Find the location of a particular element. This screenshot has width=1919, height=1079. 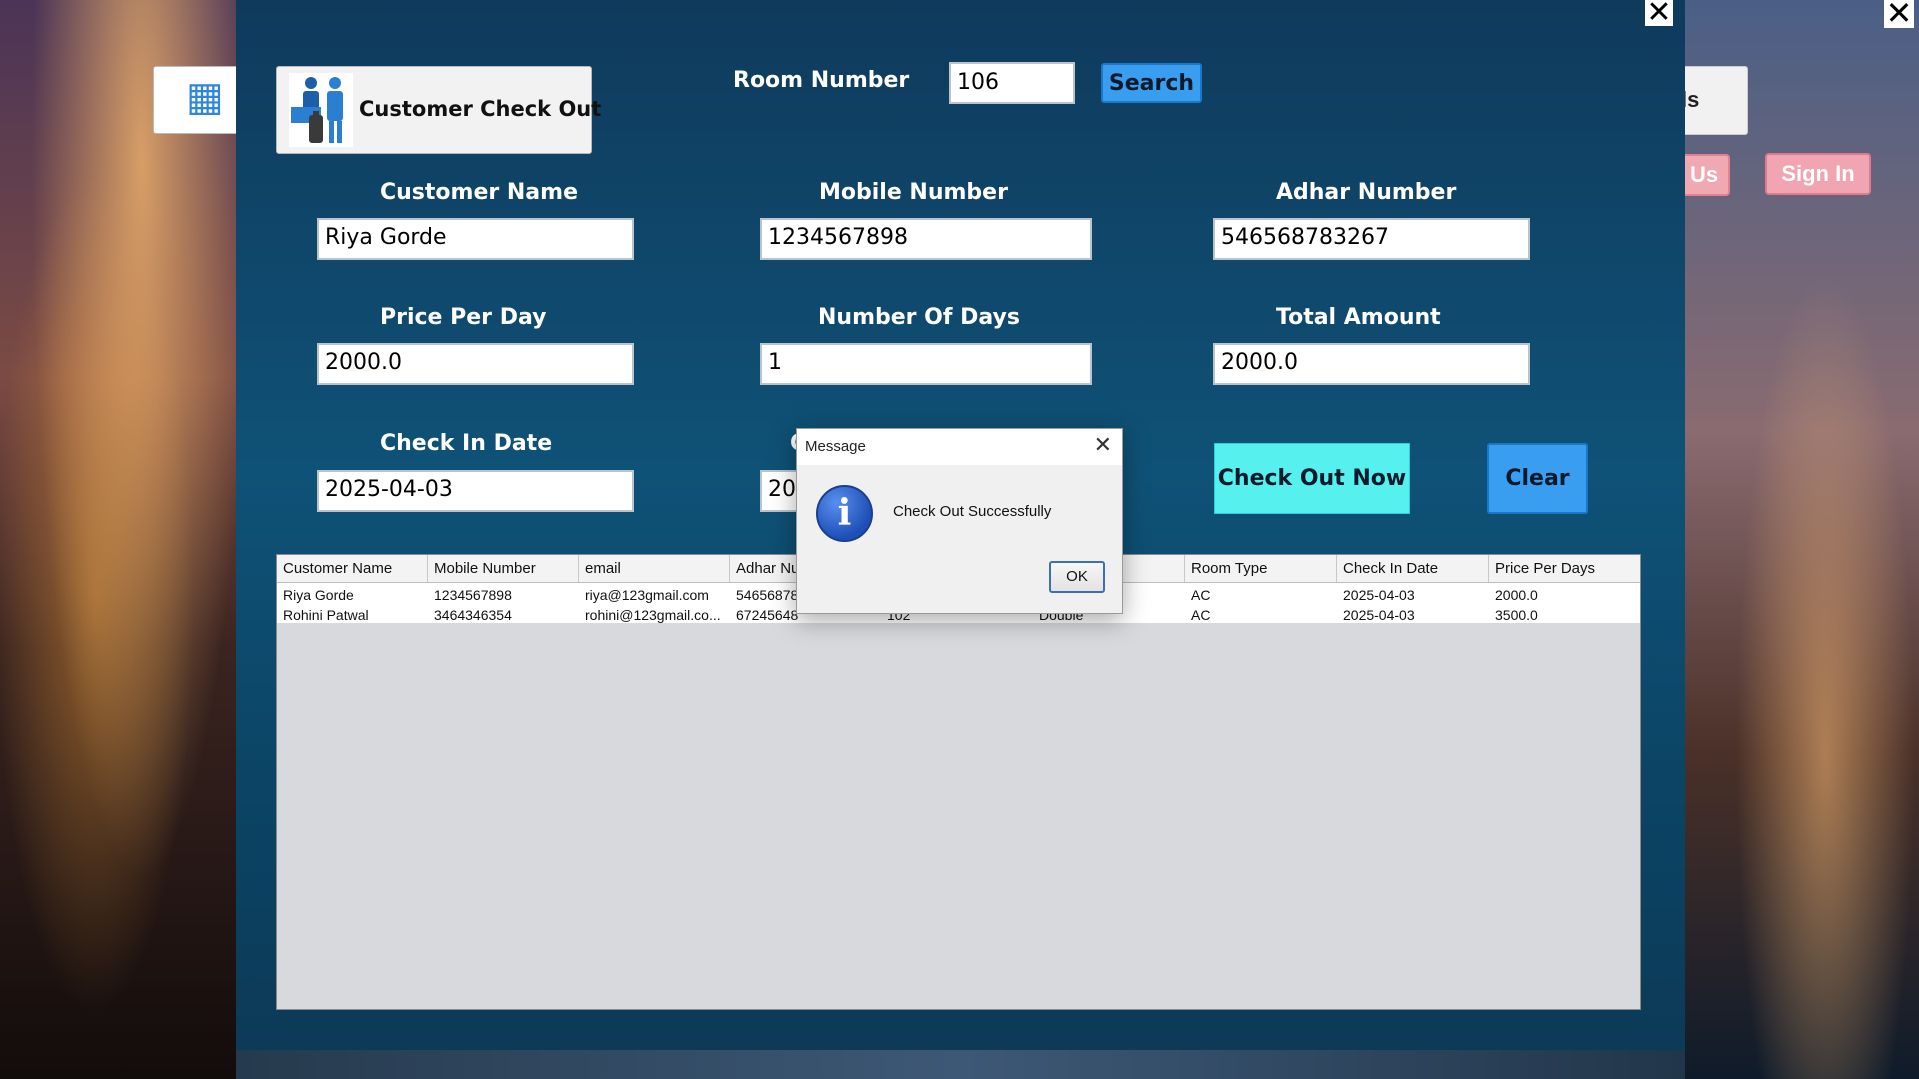

column-header: Customer Name is located at coordinates (352, 568).